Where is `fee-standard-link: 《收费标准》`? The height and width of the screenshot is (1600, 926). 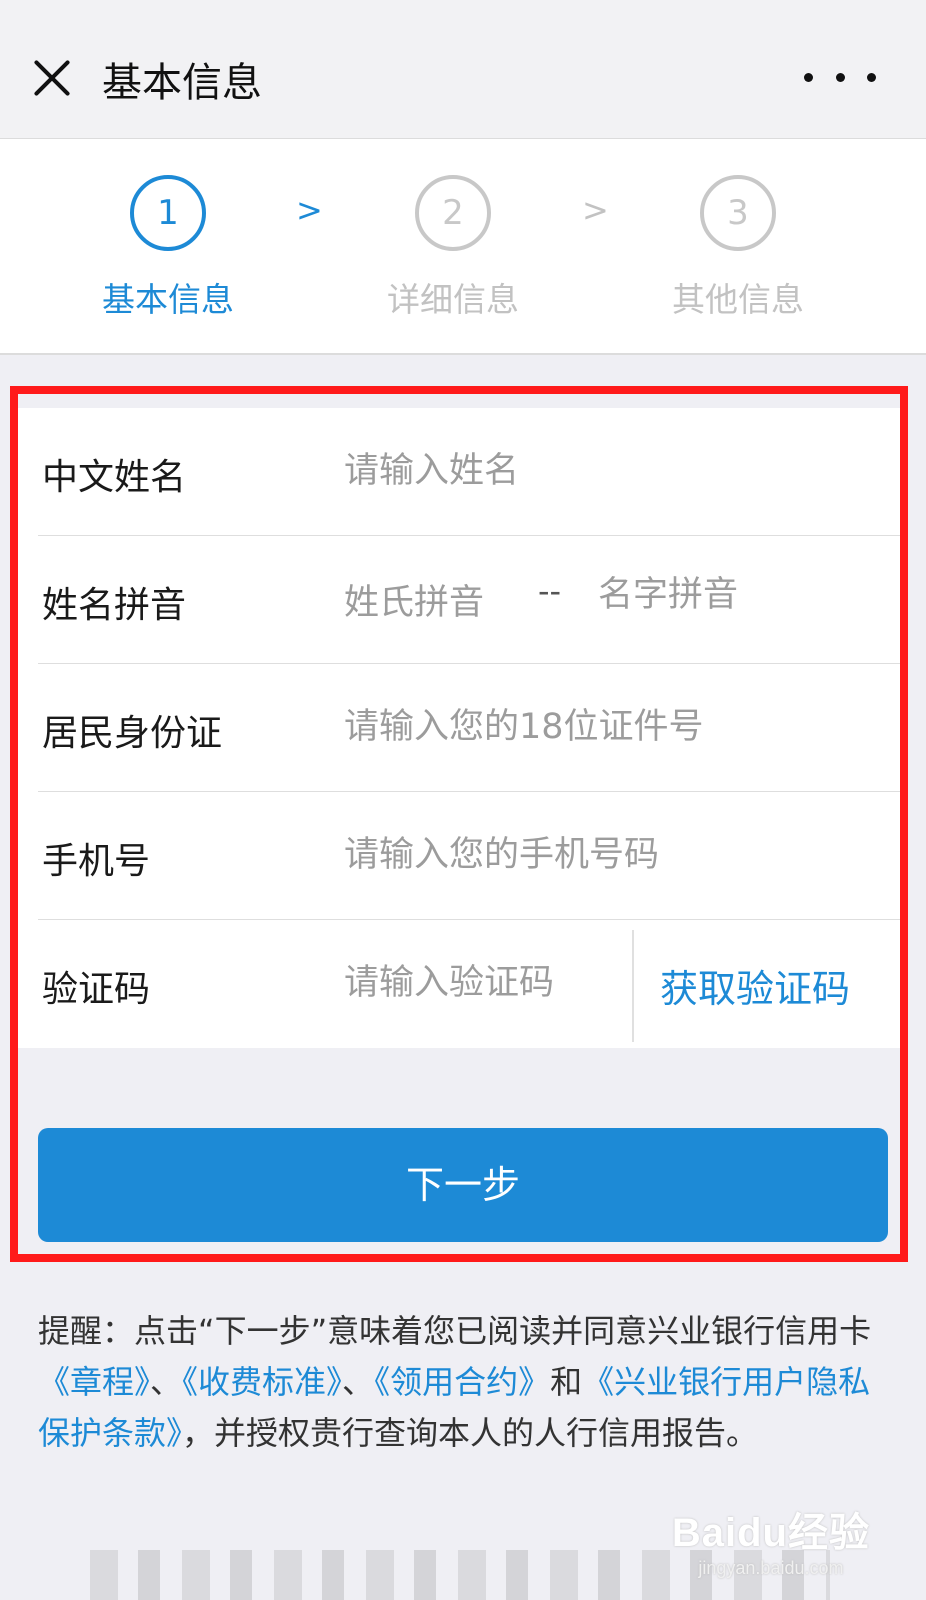 fee-standard-link: 《收费标准》 is located at coordinates (262, 1382).